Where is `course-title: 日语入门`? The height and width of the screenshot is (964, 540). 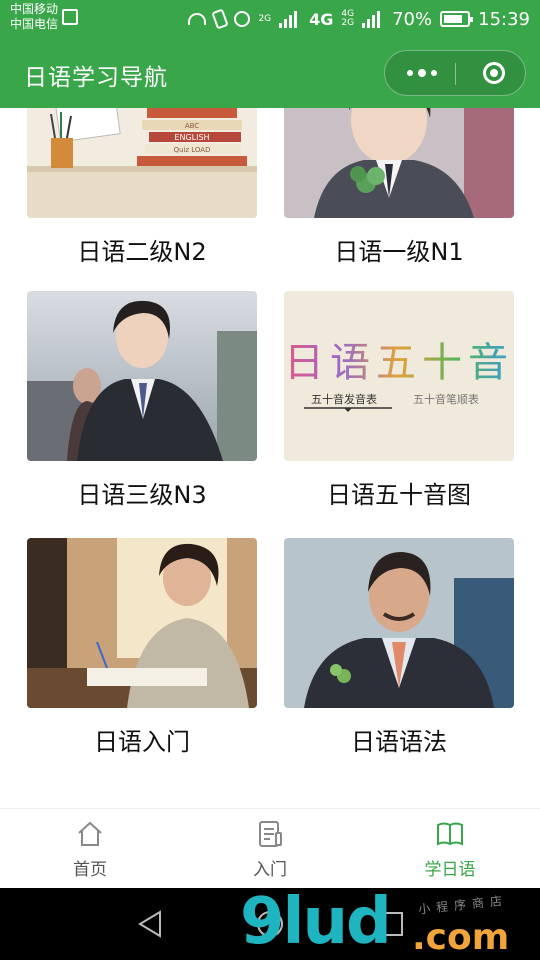
course-title: 日语入门 is located at coordinates (142, 742).